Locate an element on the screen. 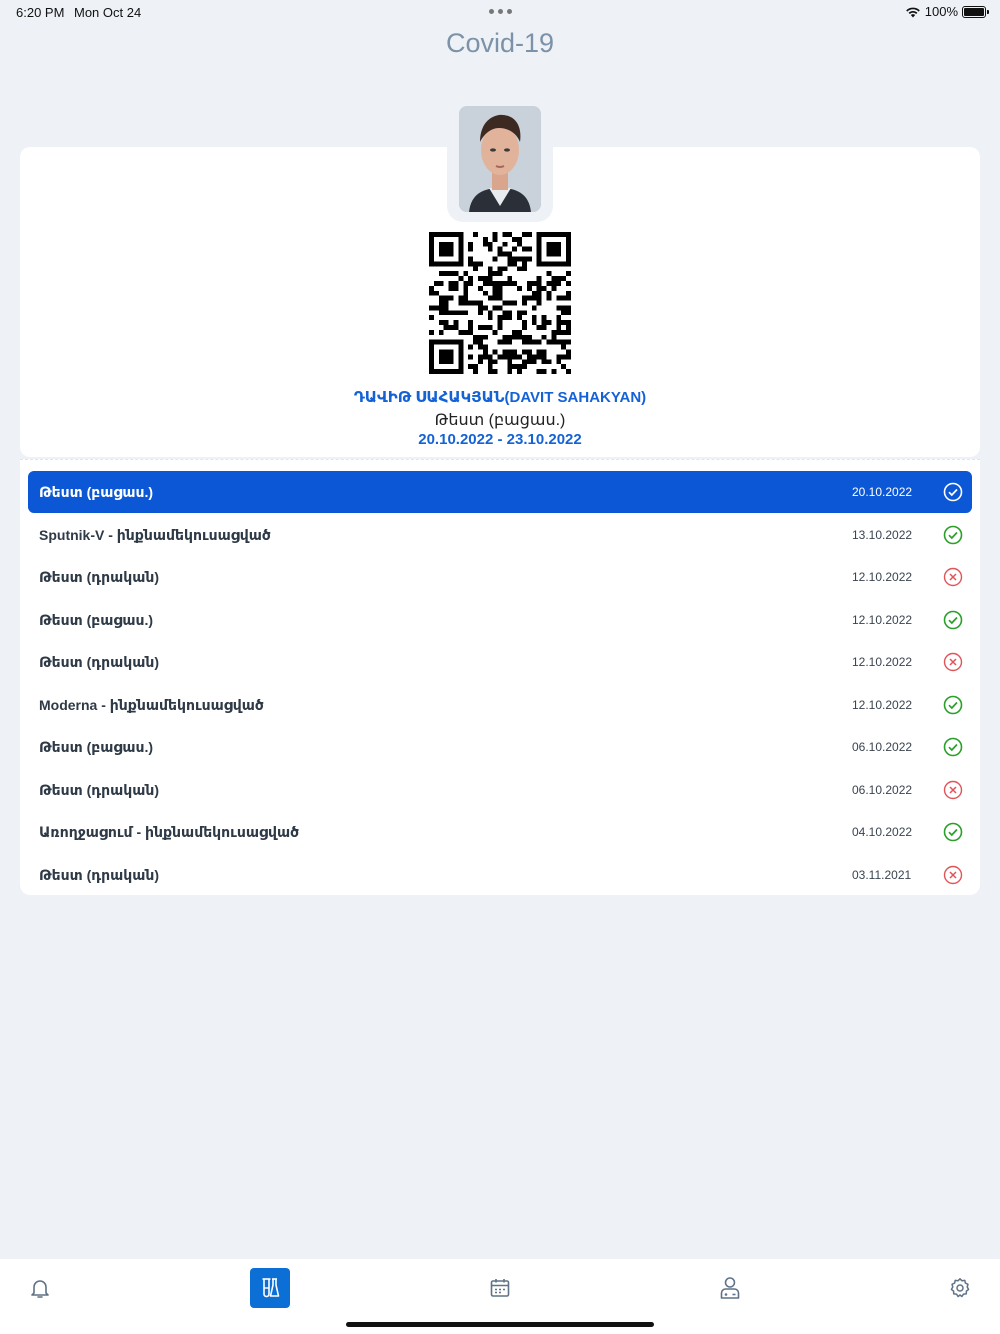  gear-icon is located at coordinates (960, 1288).